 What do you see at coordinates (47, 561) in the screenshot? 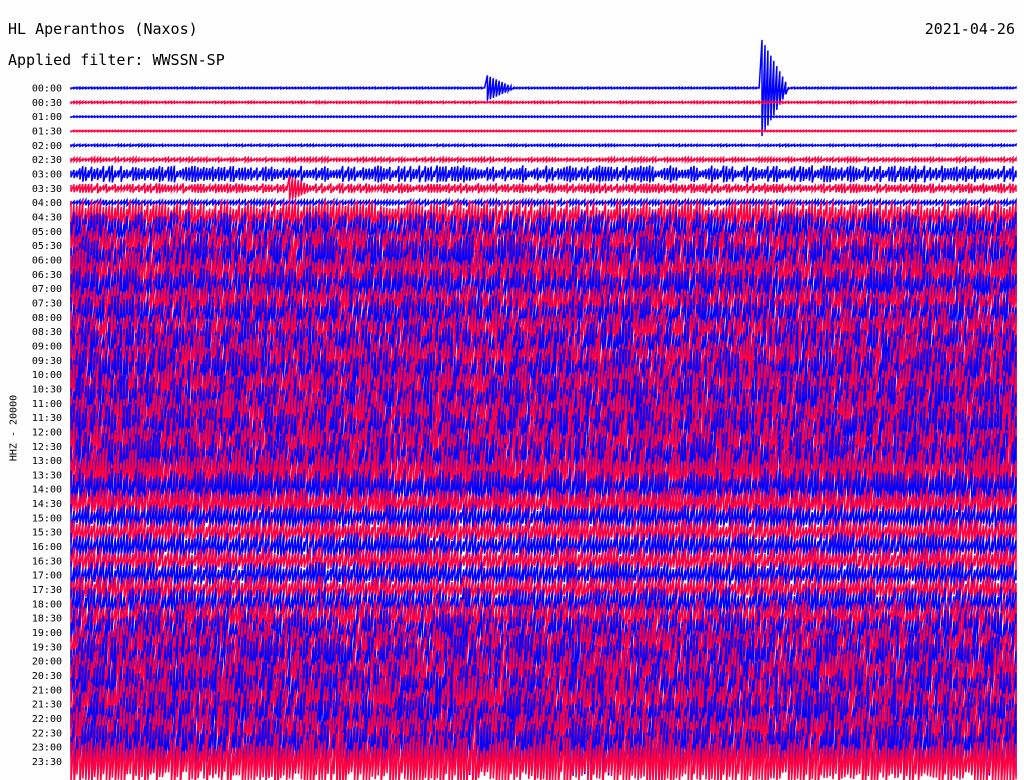
I see `tick-label: 16:30` at bounding box center [47, 561].